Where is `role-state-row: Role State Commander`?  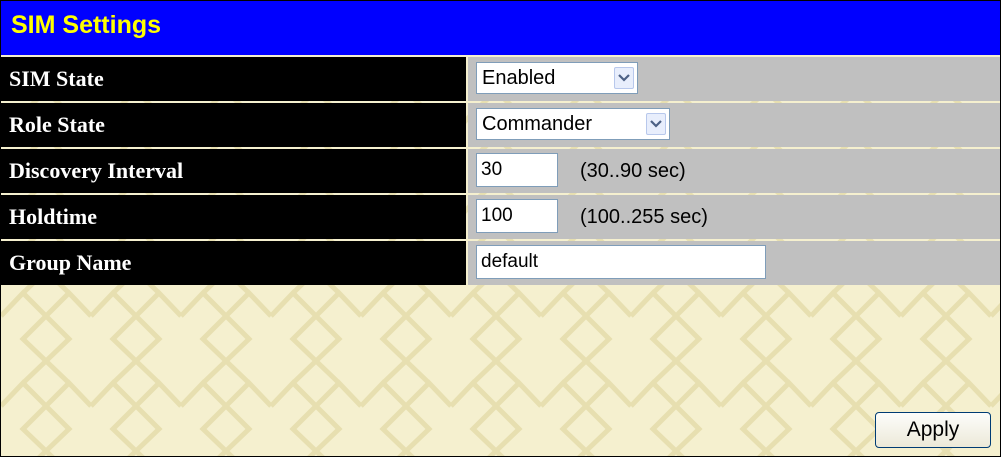 role-state-row: Role State Commander is located at coordinates (500, 125).